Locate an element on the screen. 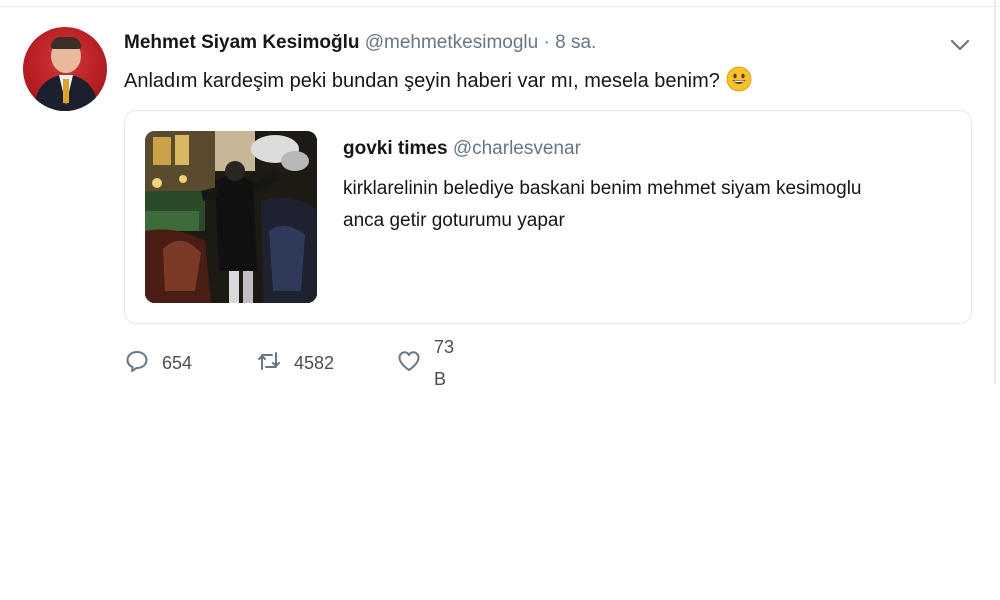  chevron-down-icon is located at coordinates (960, 45).